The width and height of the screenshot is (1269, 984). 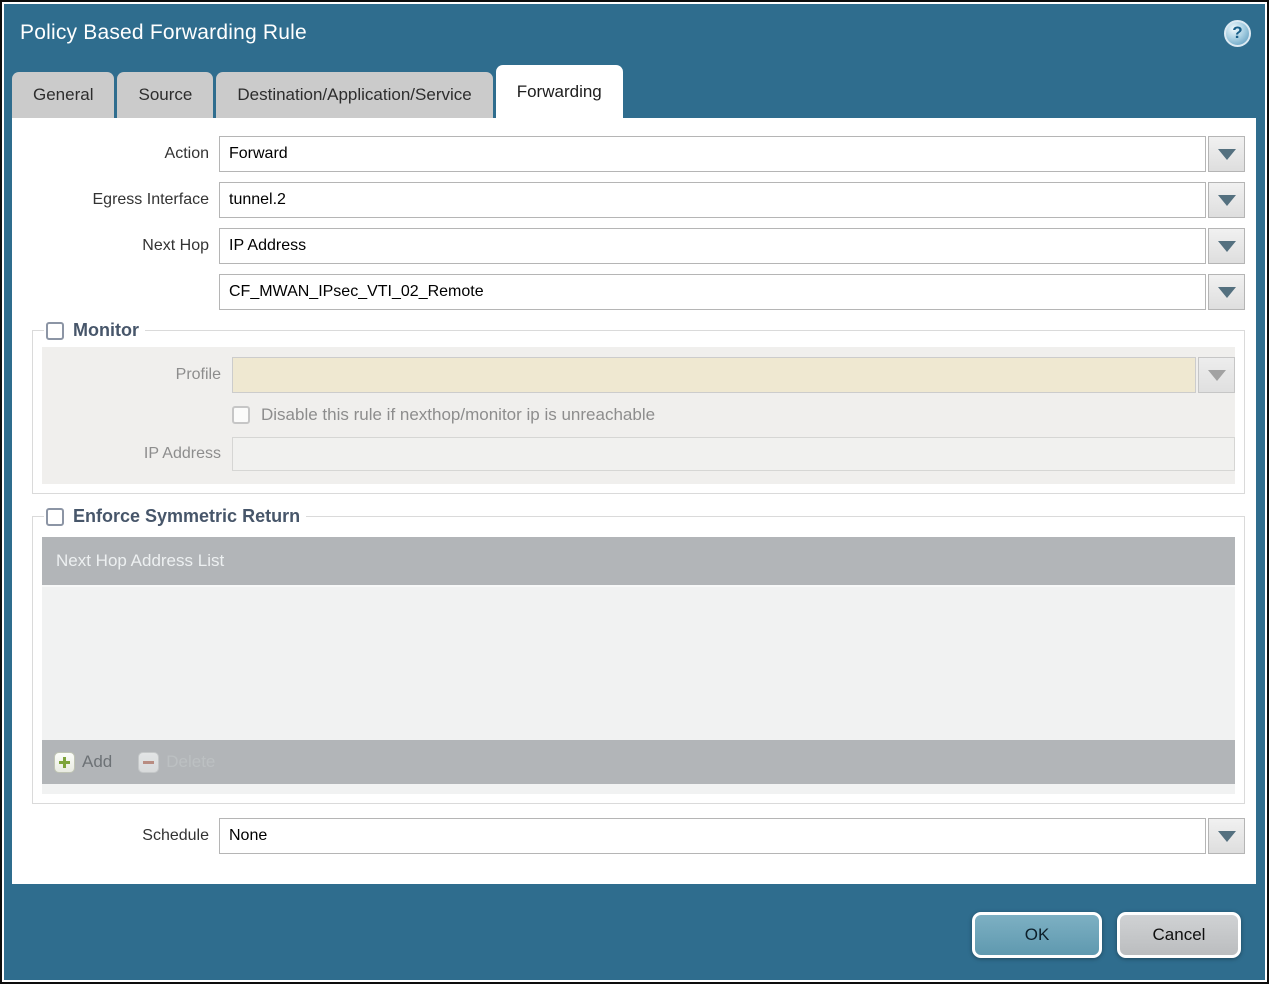 What do you see at coordinates (187, 516) in the screenshot?
I see `enforce-symmetric-return-title: Enforce Symmetric Return` at bounding box center [187, 516].